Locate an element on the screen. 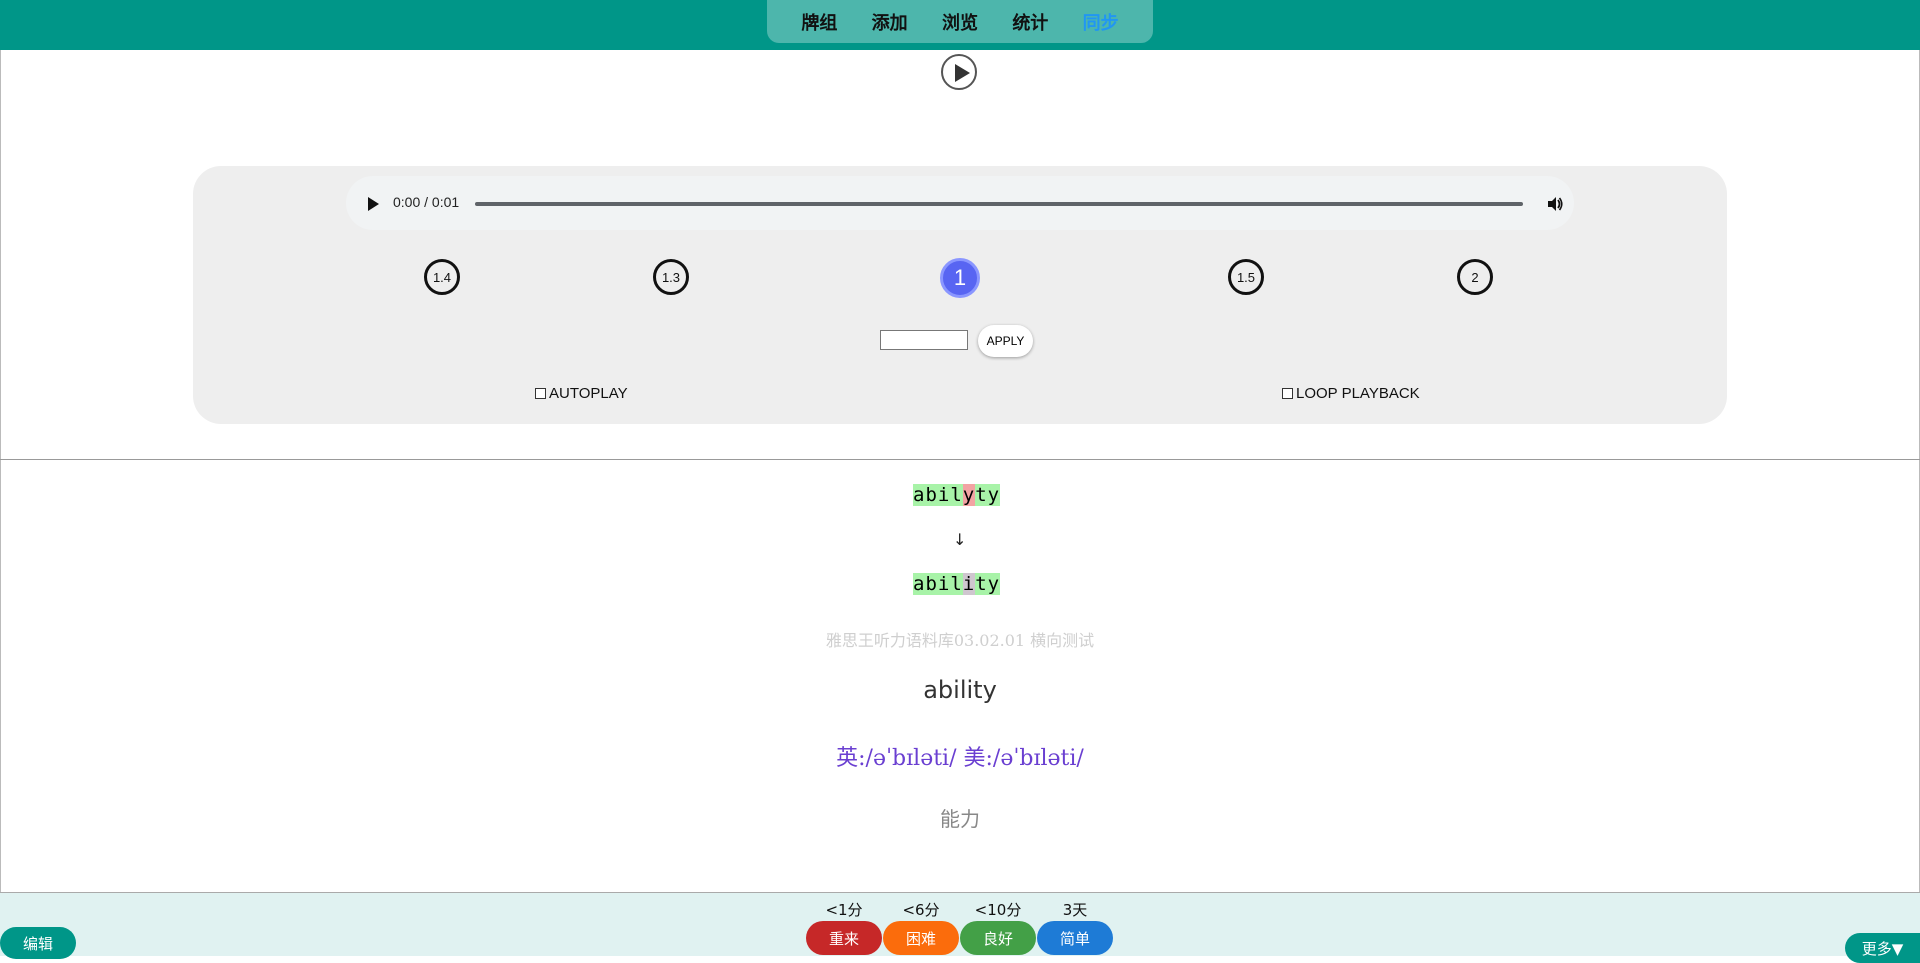 The height and width of the screenshot is (963, 1920). speed-1-button: 1 is located at coordinates (960, 278).